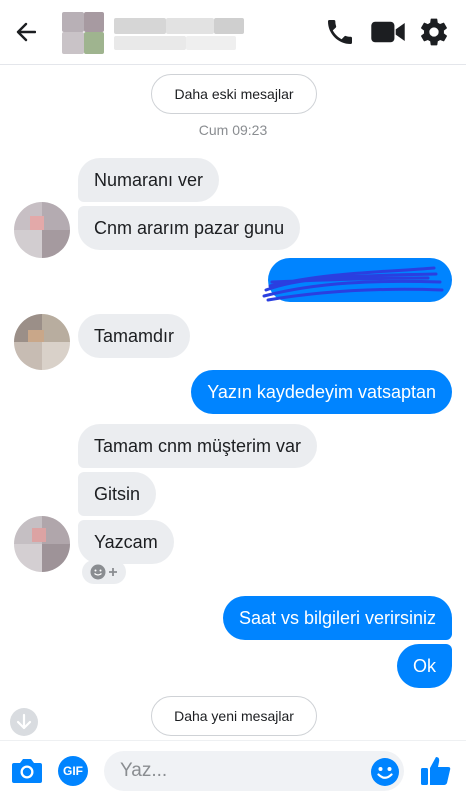  I want to click on phone-icon, so click(340, 32).